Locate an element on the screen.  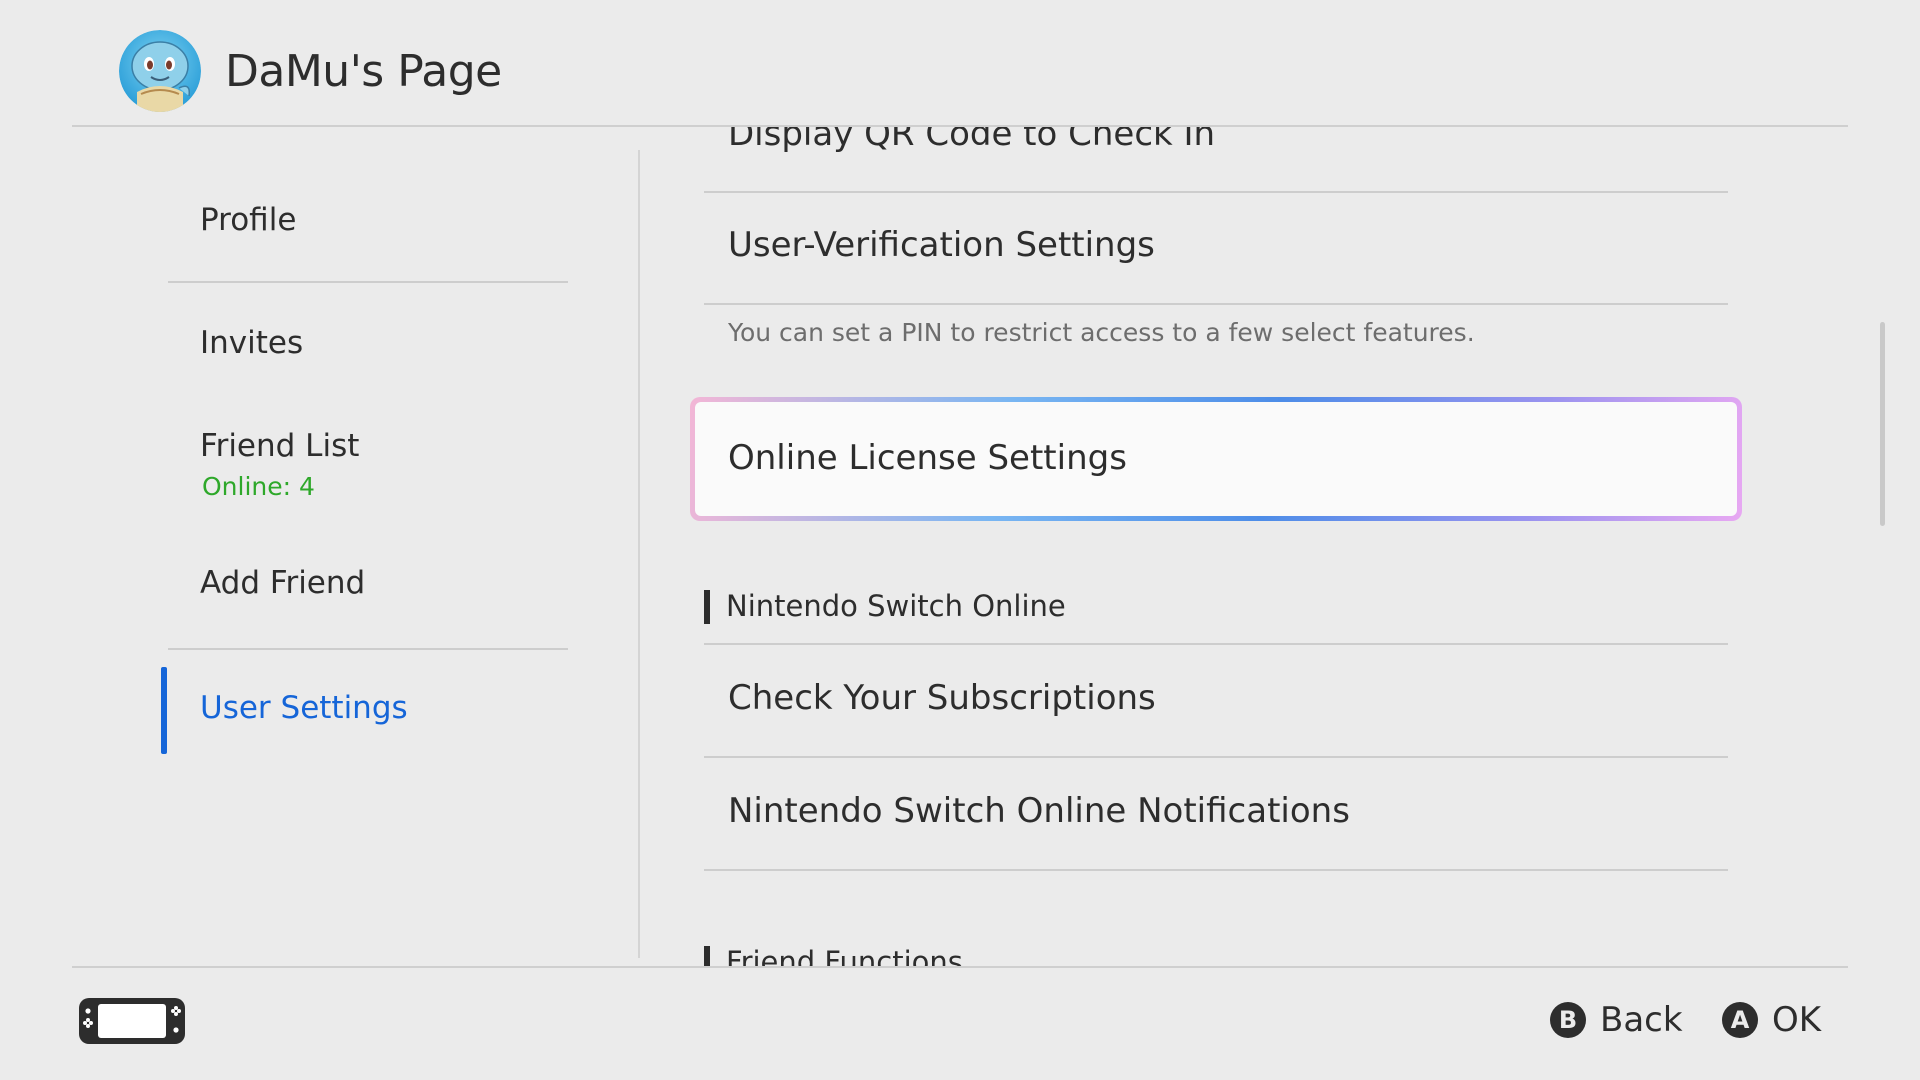
section-title: Nintendo Switch Online is located at coordinates (896, 606).